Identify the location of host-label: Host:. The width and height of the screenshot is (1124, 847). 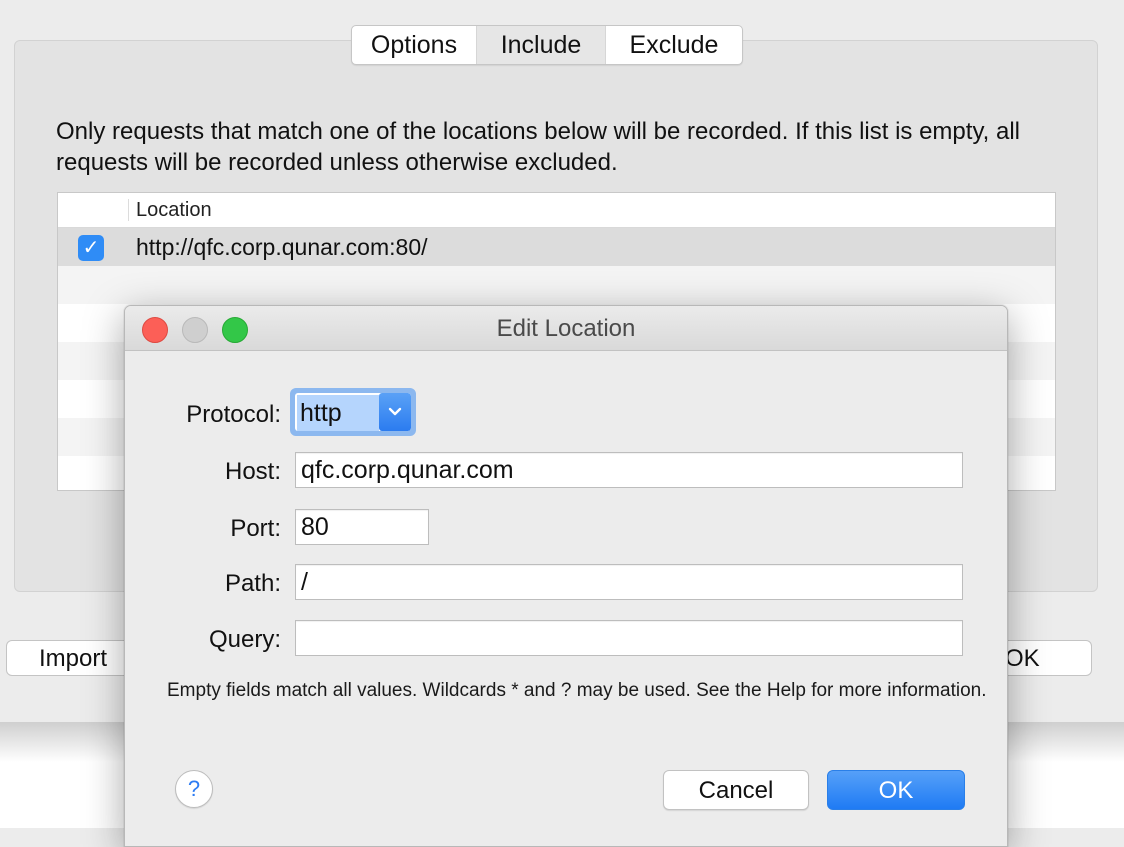
(252, 471).